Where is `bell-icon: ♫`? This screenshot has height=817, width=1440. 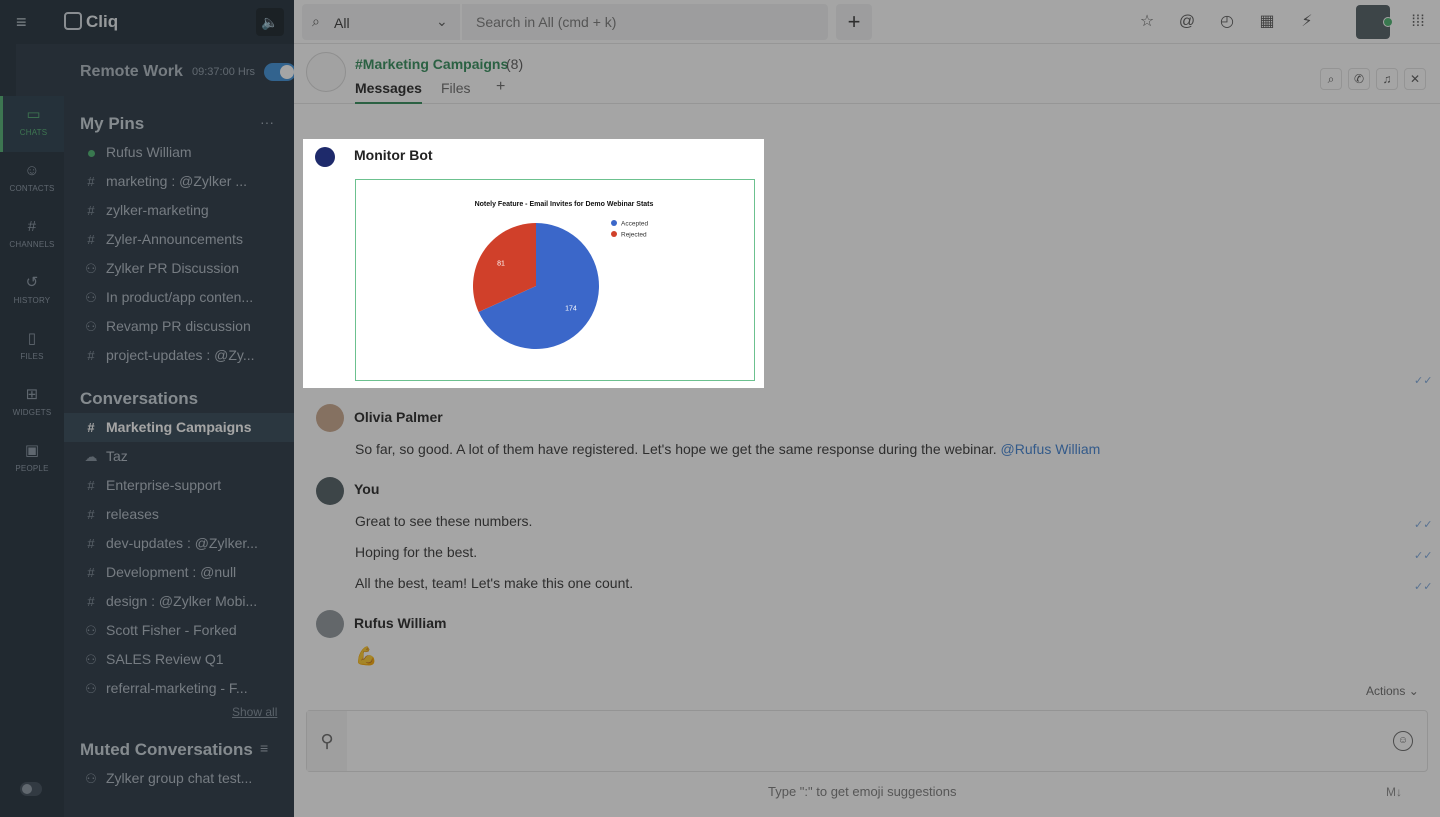
bell-icon: ♫ is located at coordinates (1387, 79).